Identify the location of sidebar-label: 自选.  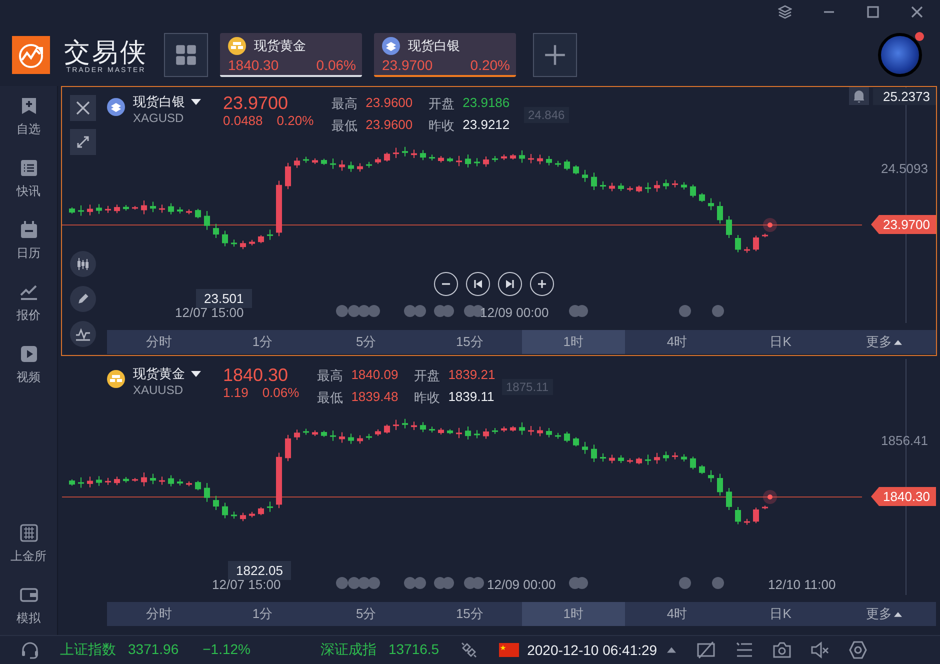
(28, 129).